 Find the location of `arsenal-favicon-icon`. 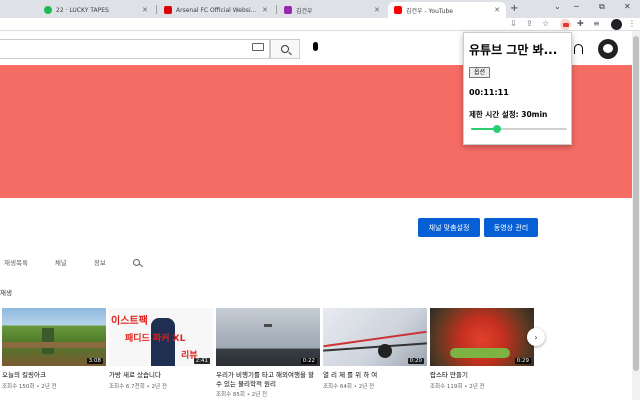

arsenal-favicon-icon is located at coordinates (168, 10).